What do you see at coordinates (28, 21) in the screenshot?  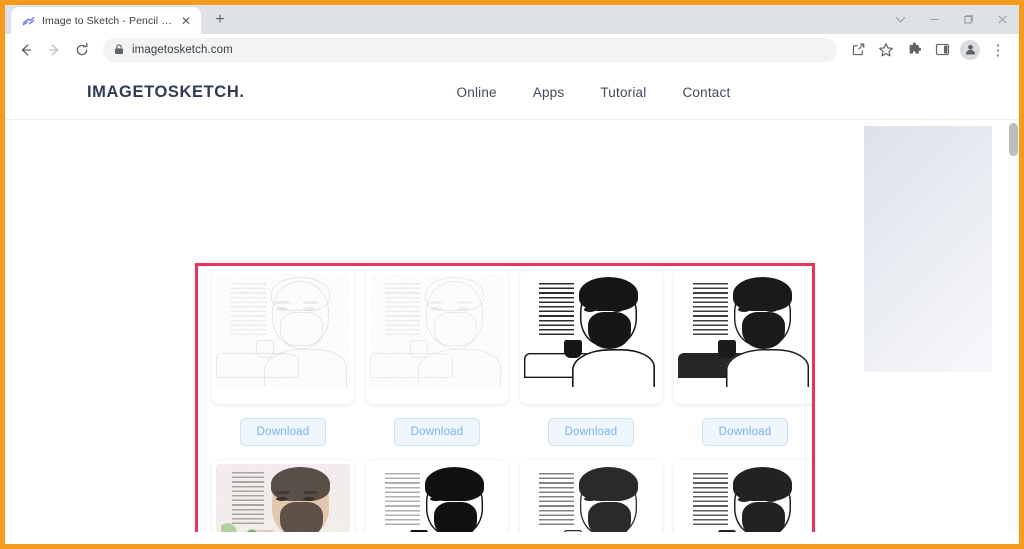 I see `sketch-lines-favicon` at bounding box center [28, 21].